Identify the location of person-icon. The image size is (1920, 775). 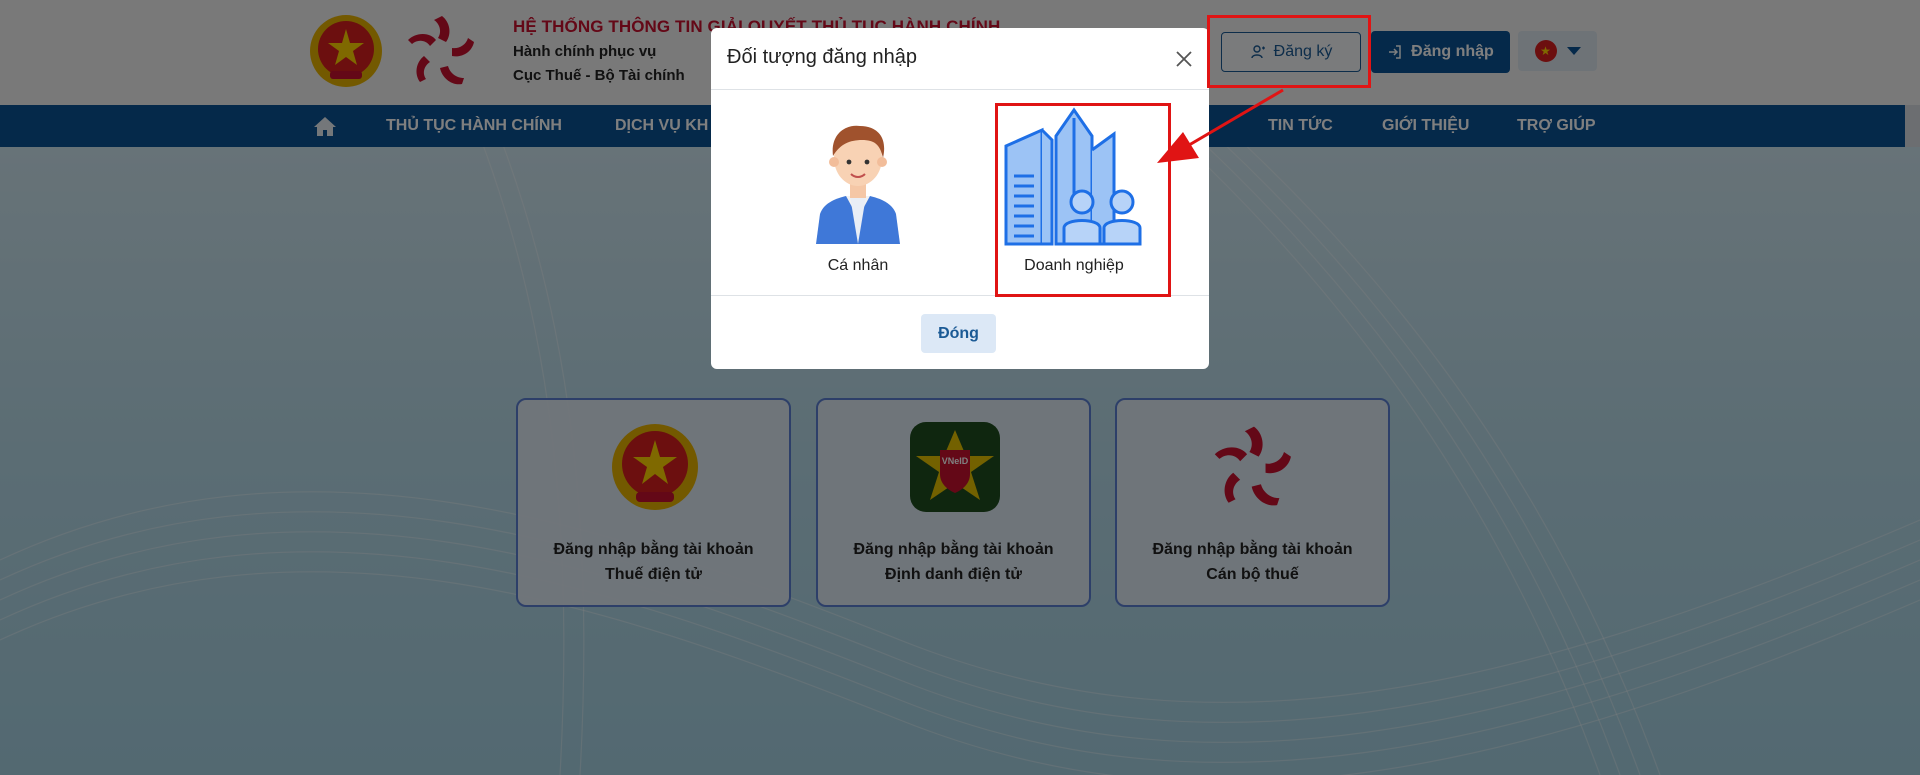
(858, 184).